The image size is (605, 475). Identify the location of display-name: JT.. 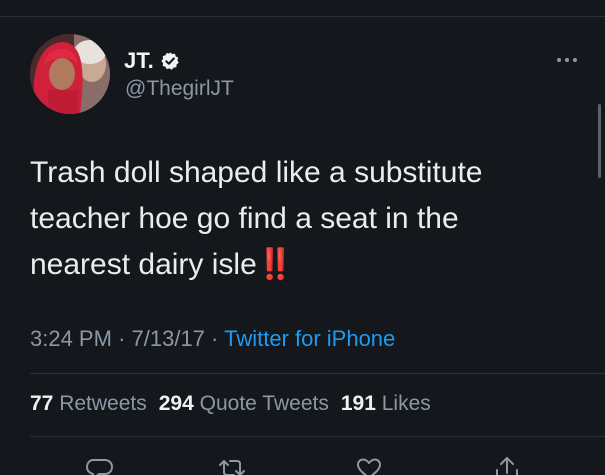
(139, 61).